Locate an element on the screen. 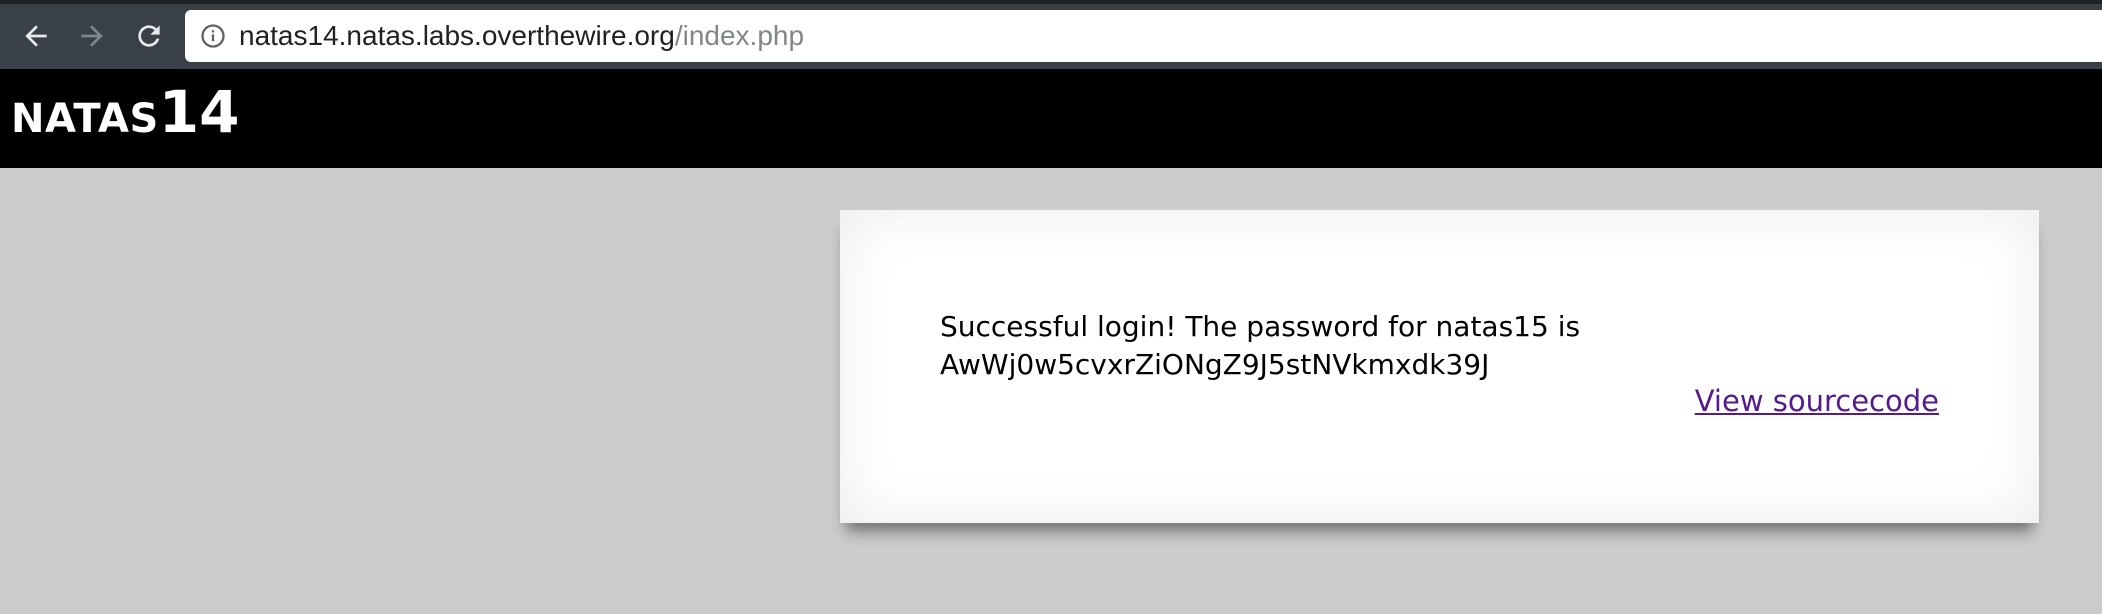 The height and width of the screenshot is (614, 2102). url-path: /index.php is located at coordinates (739, 35).